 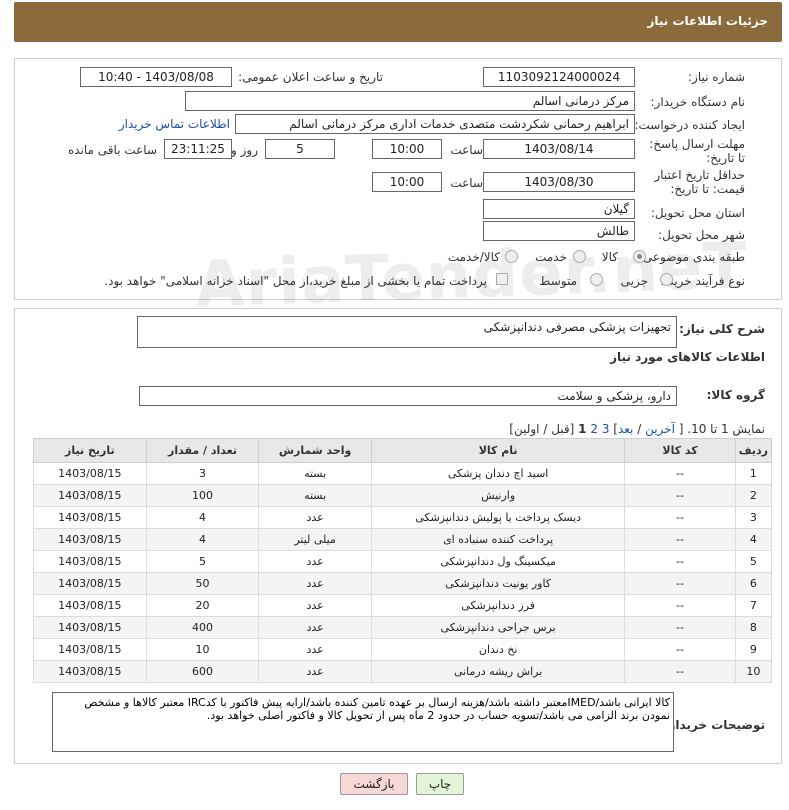 I want to click on quantity-cell: 100, so click(x=202, y=495).